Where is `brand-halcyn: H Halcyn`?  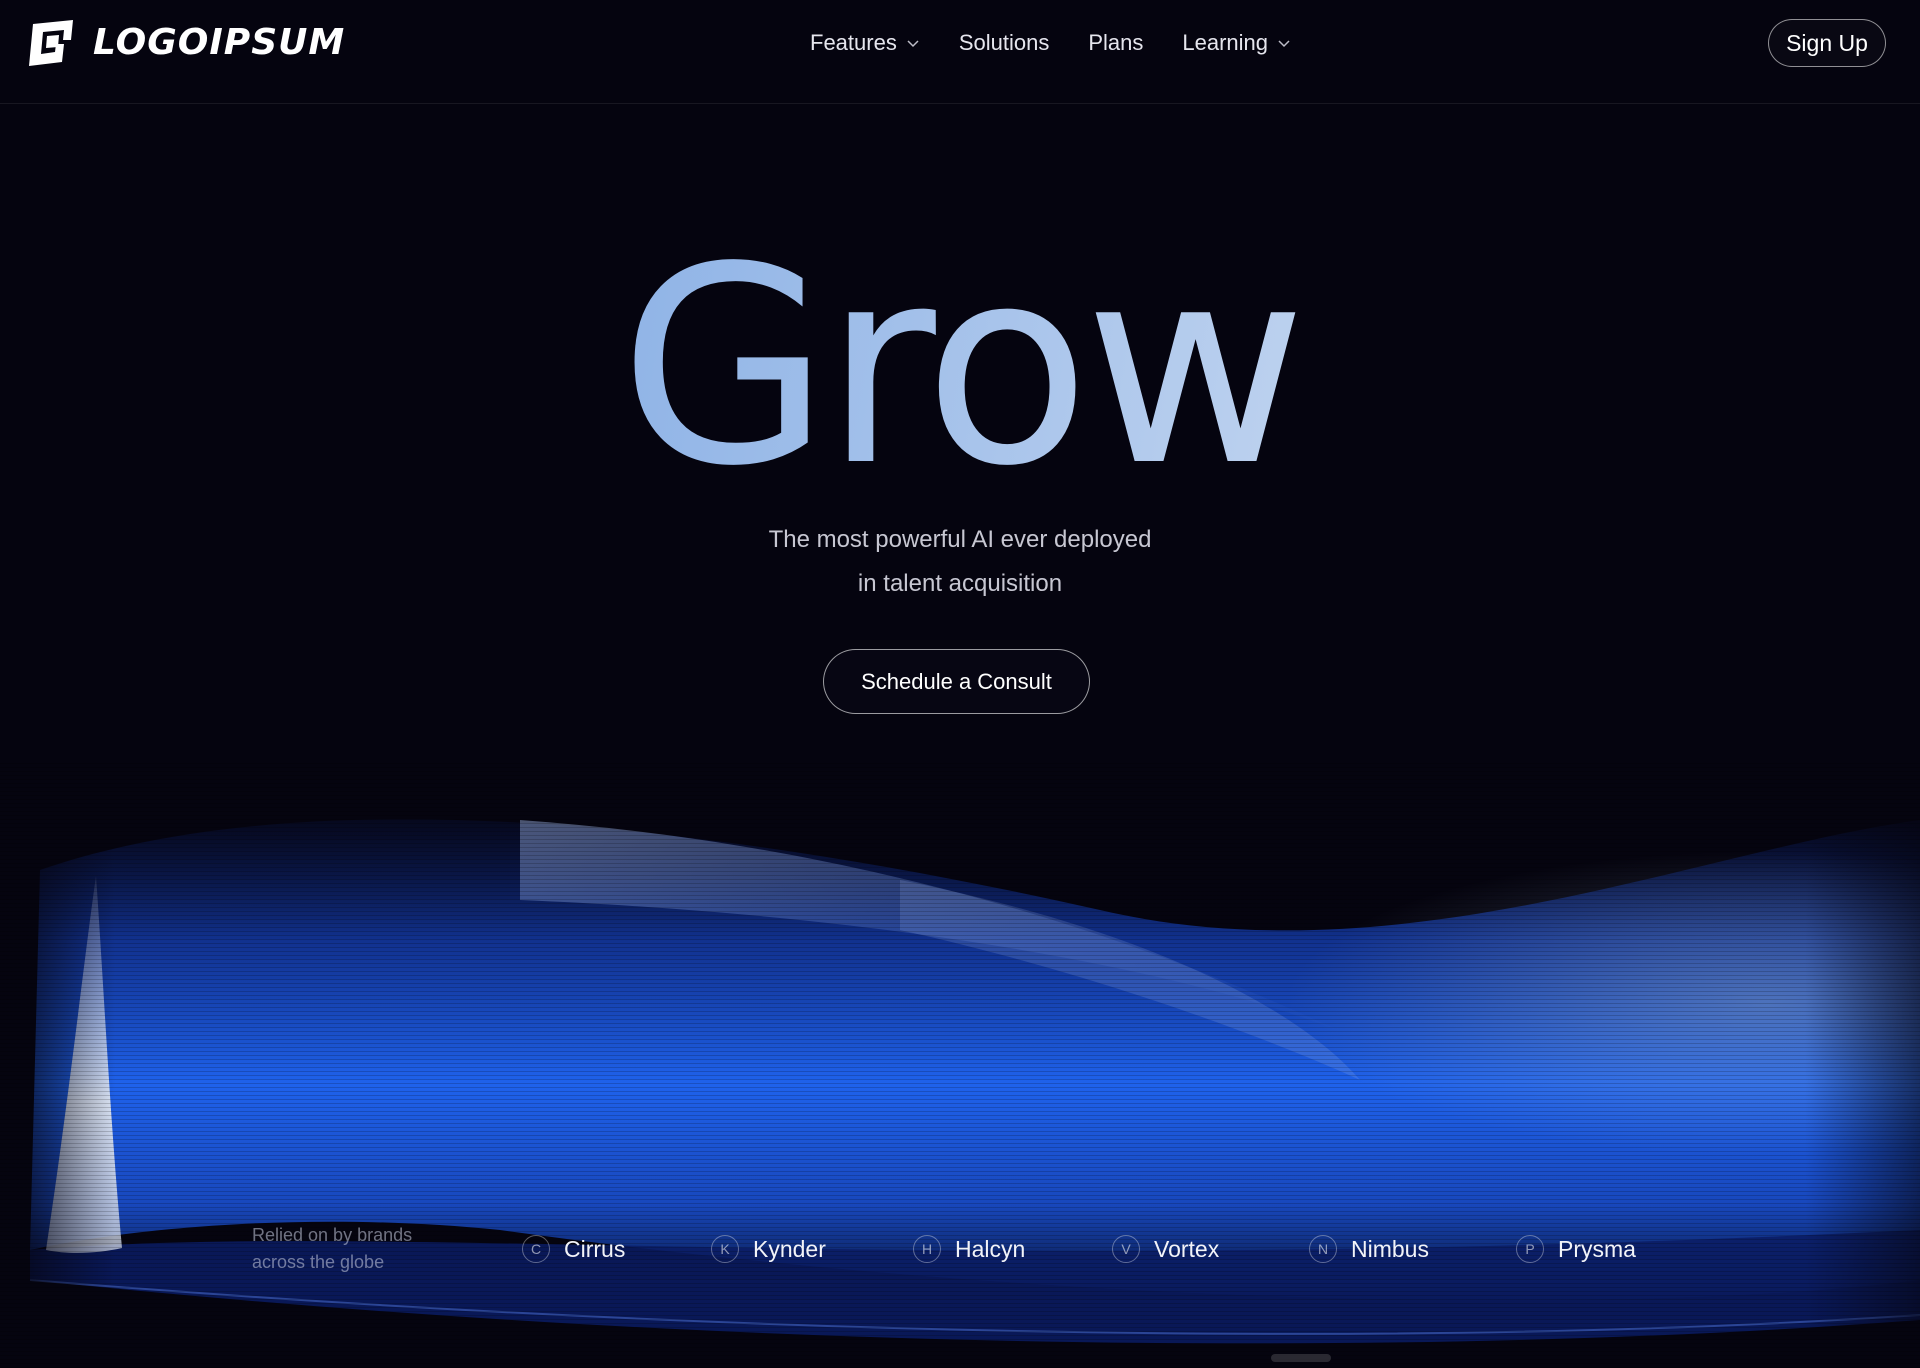
brand-halcyn: H Halcyn is located at coordinates (969, 1249).